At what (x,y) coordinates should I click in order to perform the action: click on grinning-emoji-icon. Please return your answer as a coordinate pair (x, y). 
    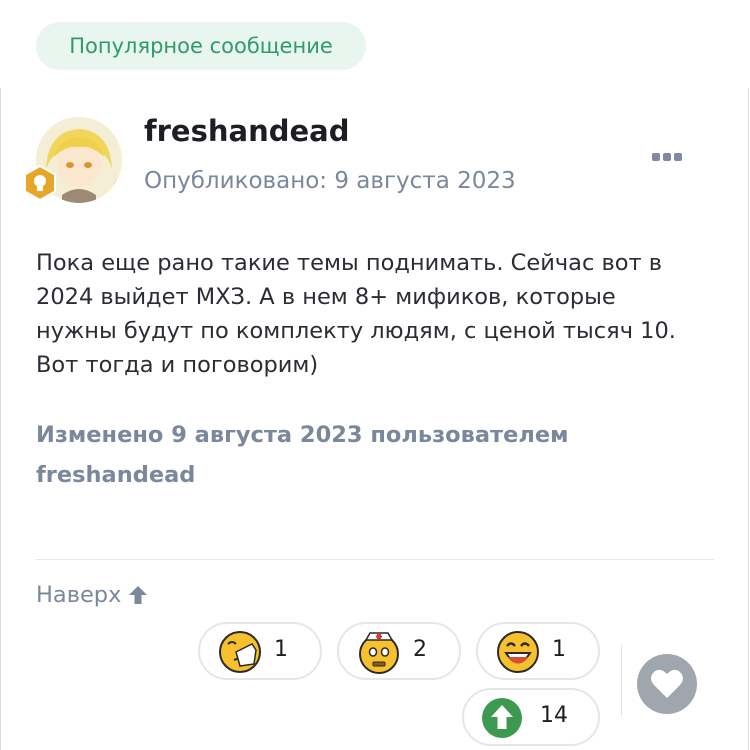
    Looking at the image, I should click on (518, 652).